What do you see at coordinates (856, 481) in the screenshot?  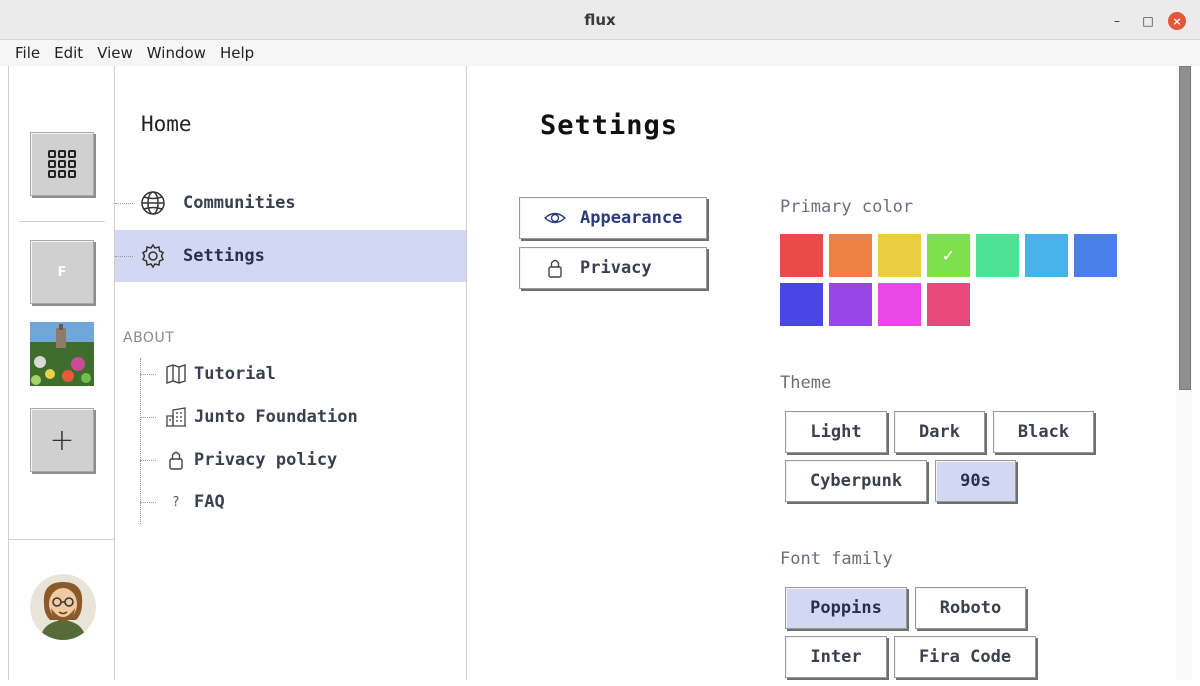 I see `theme-option-cyberpunk: Cyberpunk` at bounding box center [856, 481].